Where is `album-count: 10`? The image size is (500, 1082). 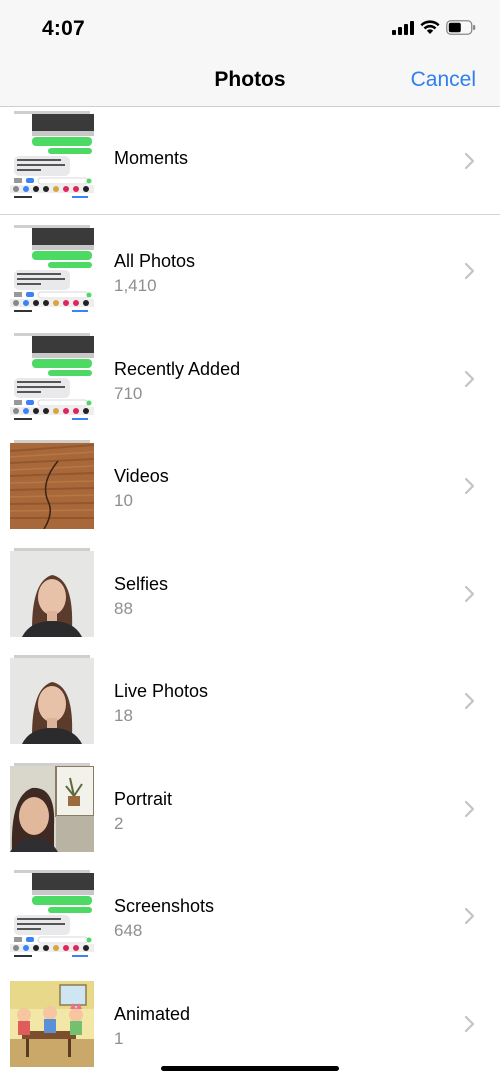 album-count: 10 is located at coordinates (123, 500).